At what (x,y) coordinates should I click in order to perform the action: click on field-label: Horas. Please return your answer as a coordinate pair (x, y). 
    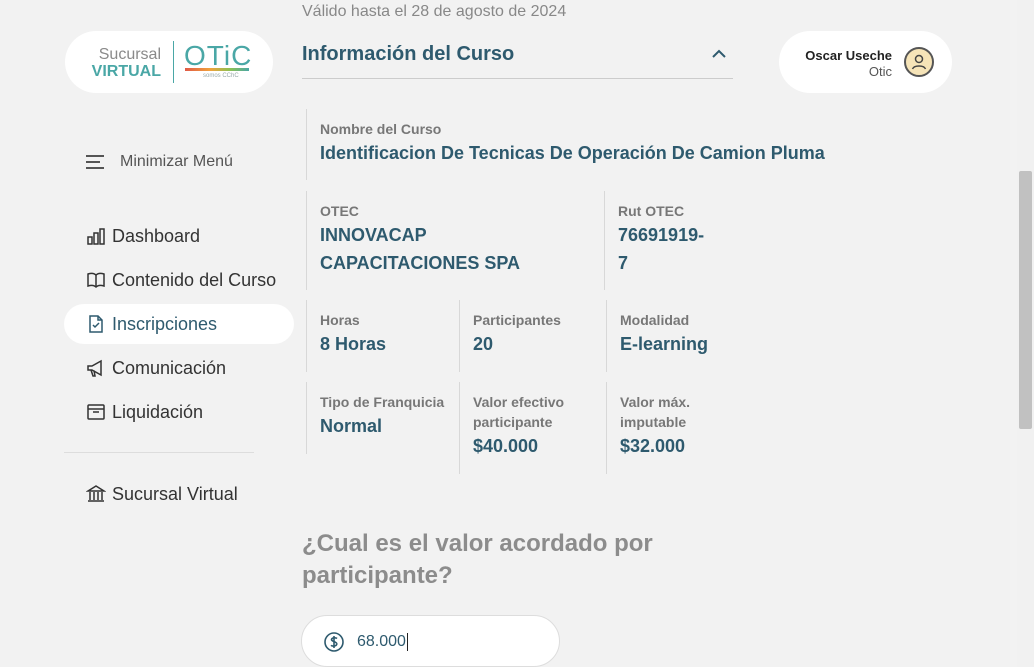
    Looking at the image, I should click on (340, 320).